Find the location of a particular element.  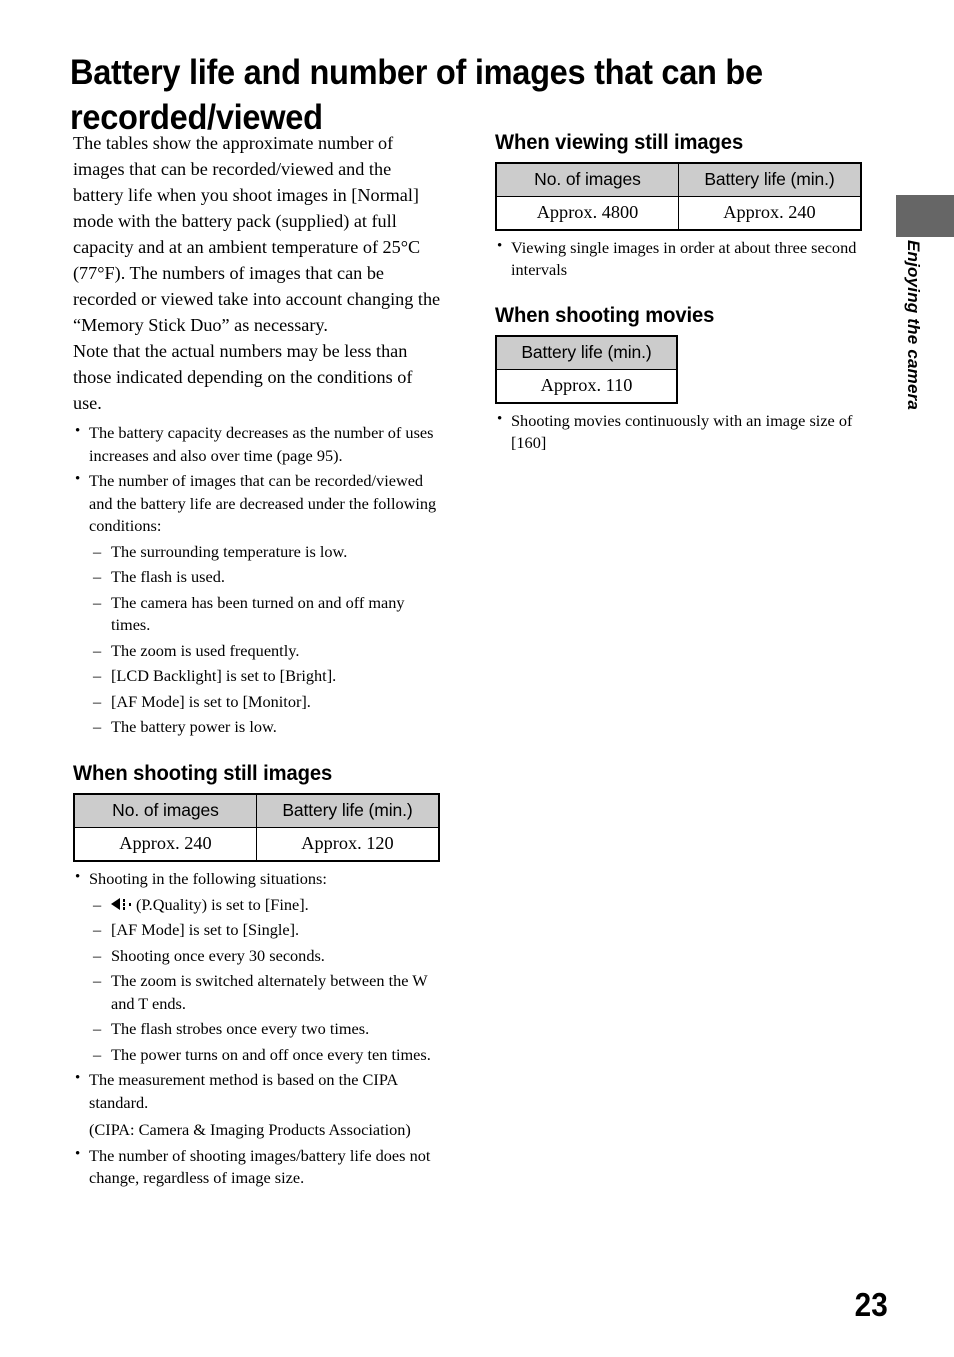

list-item-text: [LCD Backlight] is set to [Bright]. is located at coordinates (224, 676).